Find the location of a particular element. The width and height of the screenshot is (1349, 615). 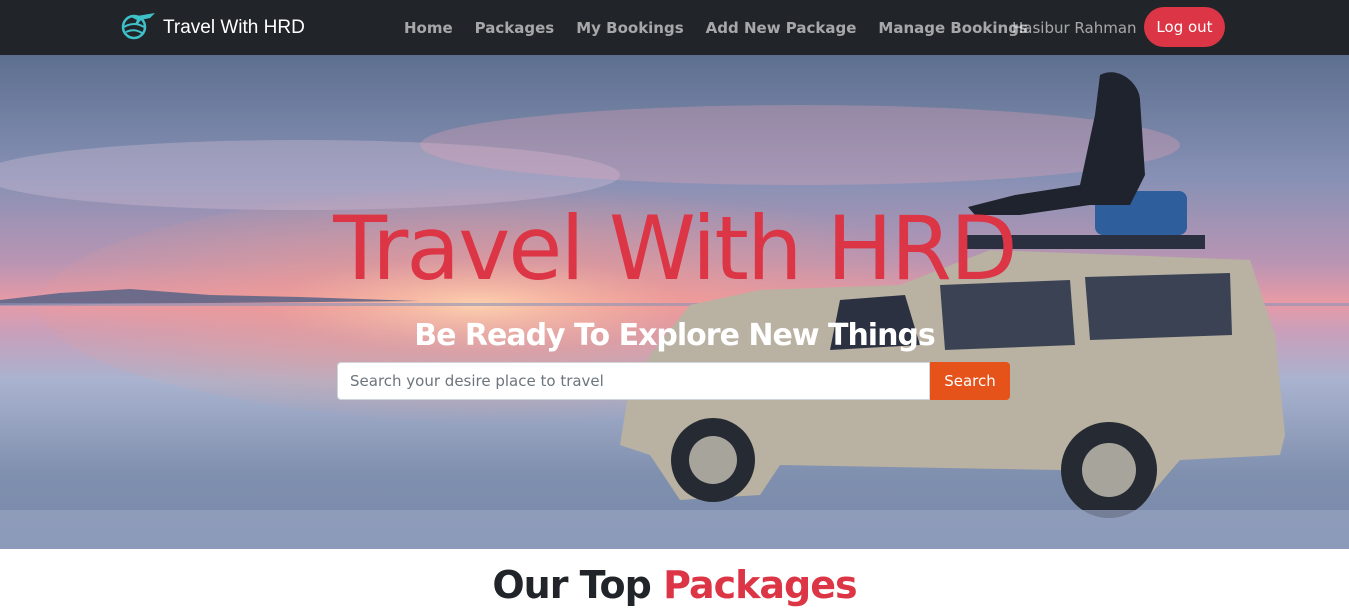

nav-item-my-bookings: My Bookings is located at coordinates (629, 28).